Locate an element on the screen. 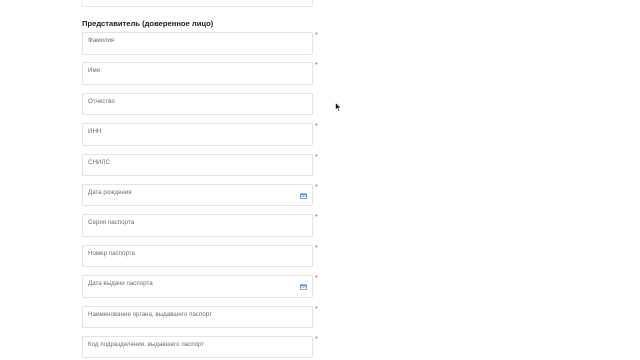 The width and height of the screenshot is (640, 360). field-row-snils: СНИЛС * is located at coordinates (202, 165).